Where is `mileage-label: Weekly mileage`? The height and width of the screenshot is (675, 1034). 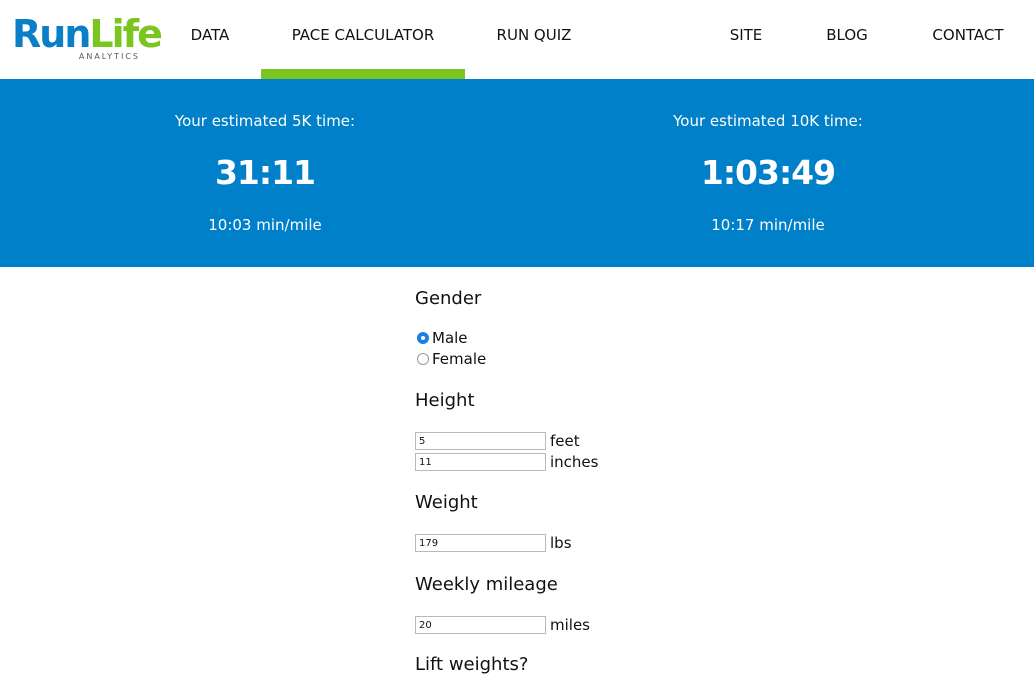 mileage-label: Weekly mileage is located at coordinates (486, 584).